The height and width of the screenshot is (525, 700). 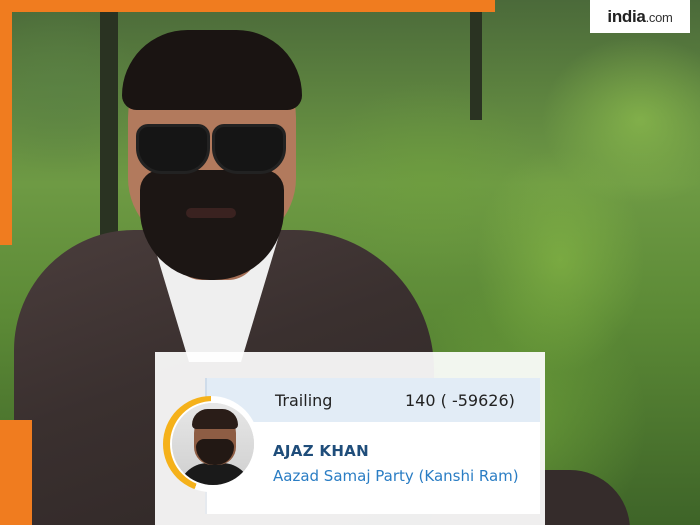 I want to click on logo-text: india.com, so click(x=640, y=16).